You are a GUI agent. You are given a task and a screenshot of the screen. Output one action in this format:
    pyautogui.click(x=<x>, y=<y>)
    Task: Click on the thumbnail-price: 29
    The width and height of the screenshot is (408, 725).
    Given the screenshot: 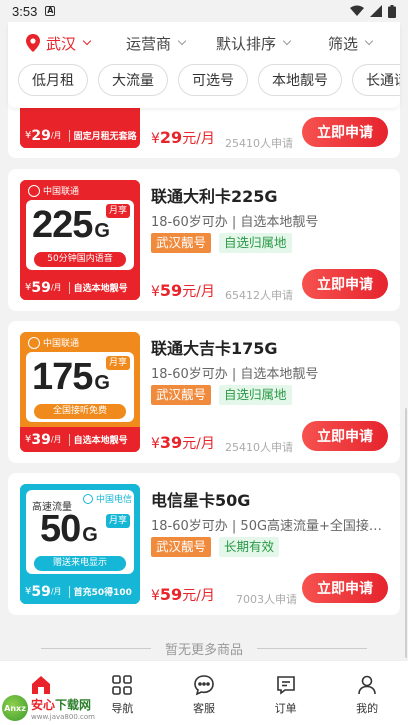 What is the action you would take?
    pyautogui.click(x=41, y=135)
    